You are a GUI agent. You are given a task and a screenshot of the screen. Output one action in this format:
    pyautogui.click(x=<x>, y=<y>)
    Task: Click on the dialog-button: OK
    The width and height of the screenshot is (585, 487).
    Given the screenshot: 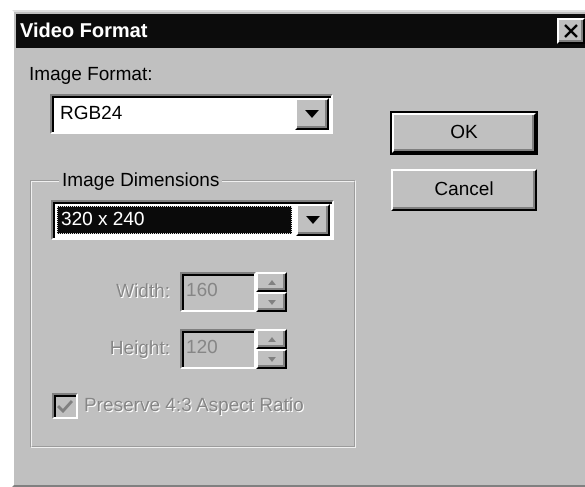 What is the action you would take?
    pyautogui.click(x=464, y=133)
    